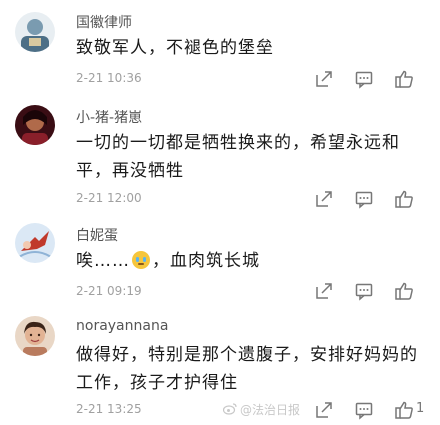  I want to click on username: 国徽律师, so click(104, 22).